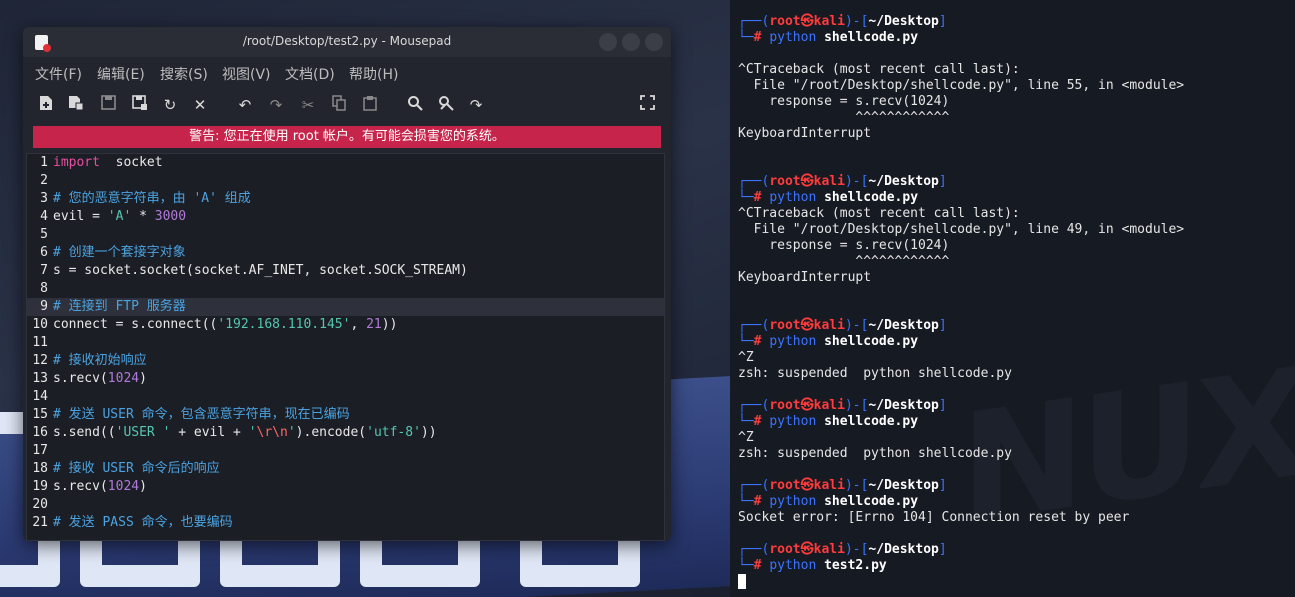  What do you see at coordinates (58, 74) in the screenshot?
I see `menu-file: 文件(F)` at bounding box center [58, 74].